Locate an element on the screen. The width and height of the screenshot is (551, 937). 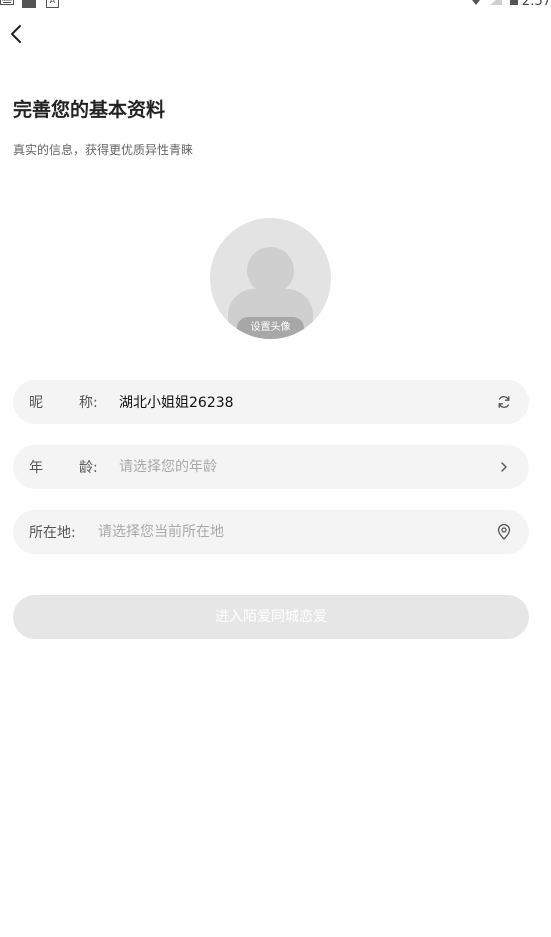
nickname-label-second: 称: is located at coordinates (88, 403).